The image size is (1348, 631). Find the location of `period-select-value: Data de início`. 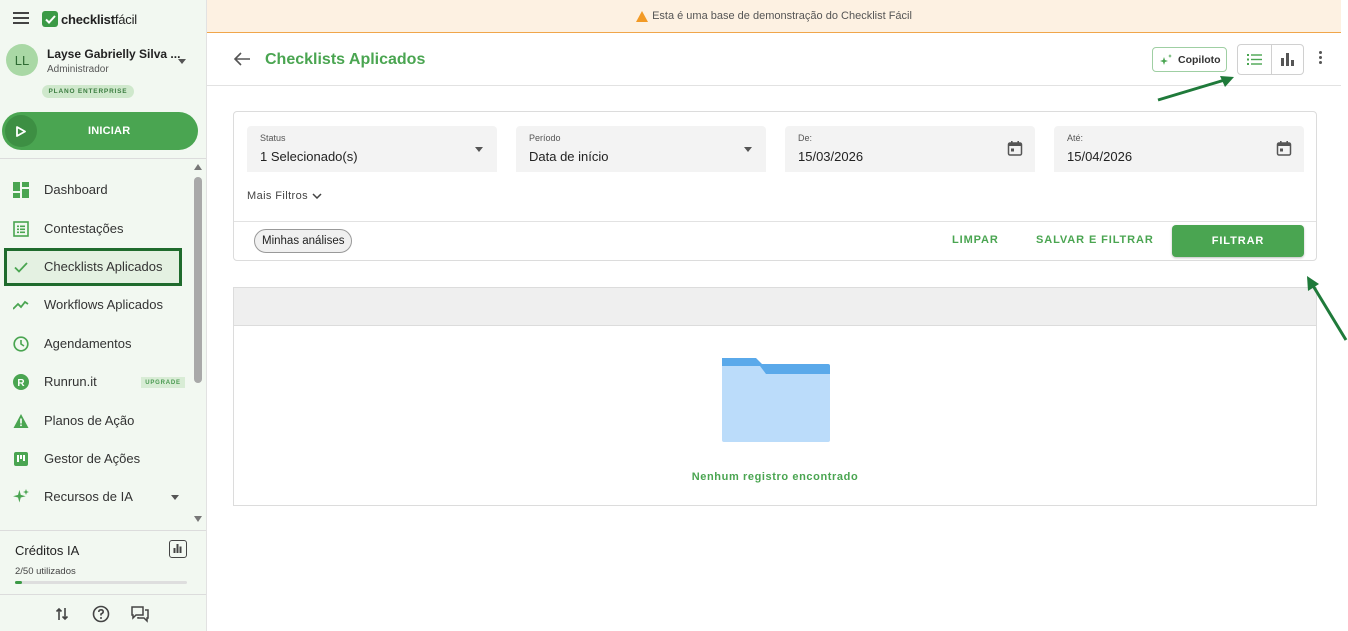

period-select-value: Data de início is located at coordinates (569, 156).